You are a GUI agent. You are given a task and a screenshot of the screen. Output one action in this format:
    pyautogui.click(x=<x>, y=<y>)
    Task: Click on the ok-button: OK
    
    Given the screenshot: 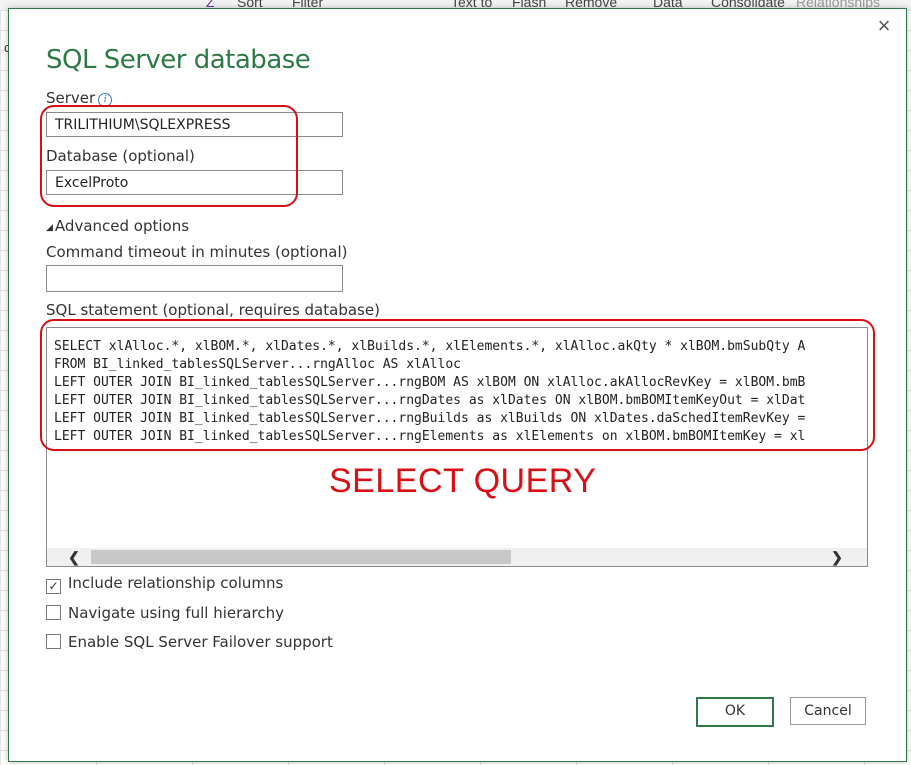 What is the action you would take?
    pyautogui.click(x=735, y=712)
    